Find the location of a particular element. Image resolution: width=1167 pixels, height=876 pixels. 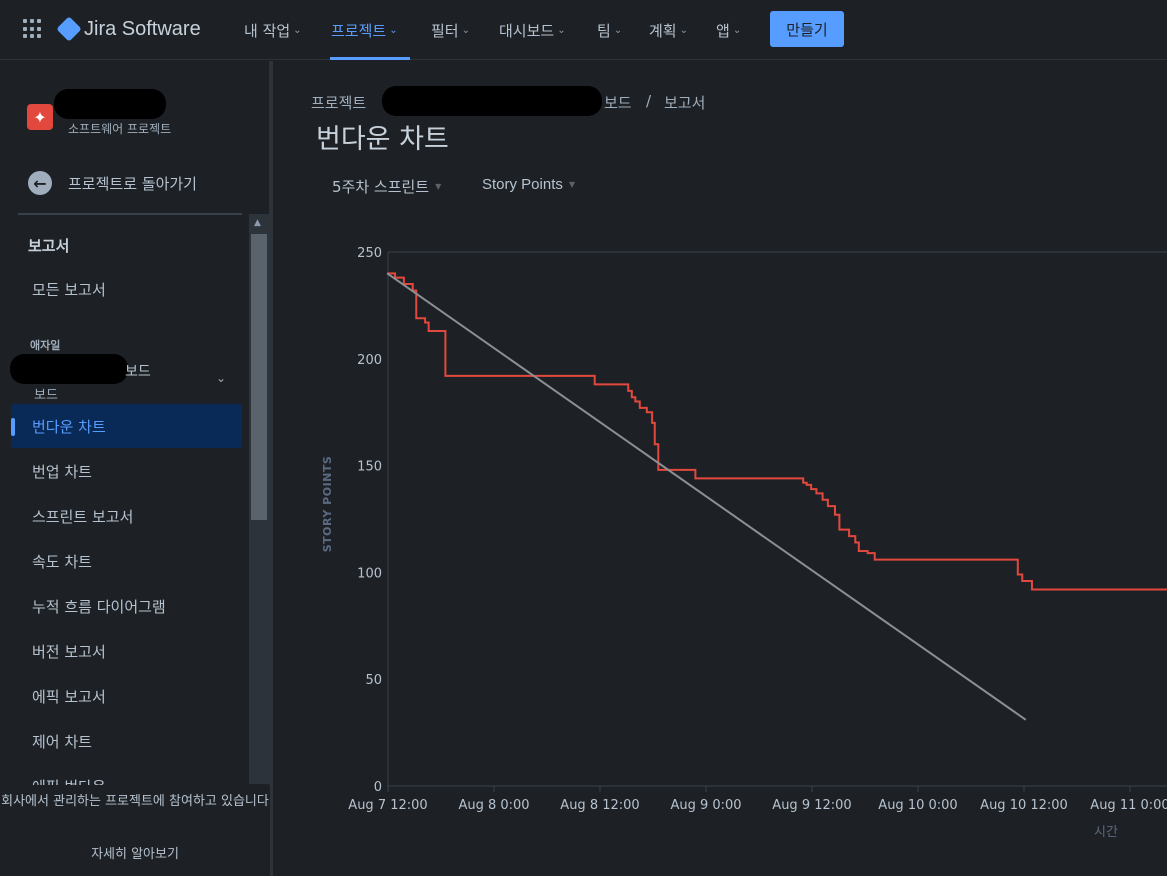

scroll-up-icon: ▲ is located at coordinates (257, 223).